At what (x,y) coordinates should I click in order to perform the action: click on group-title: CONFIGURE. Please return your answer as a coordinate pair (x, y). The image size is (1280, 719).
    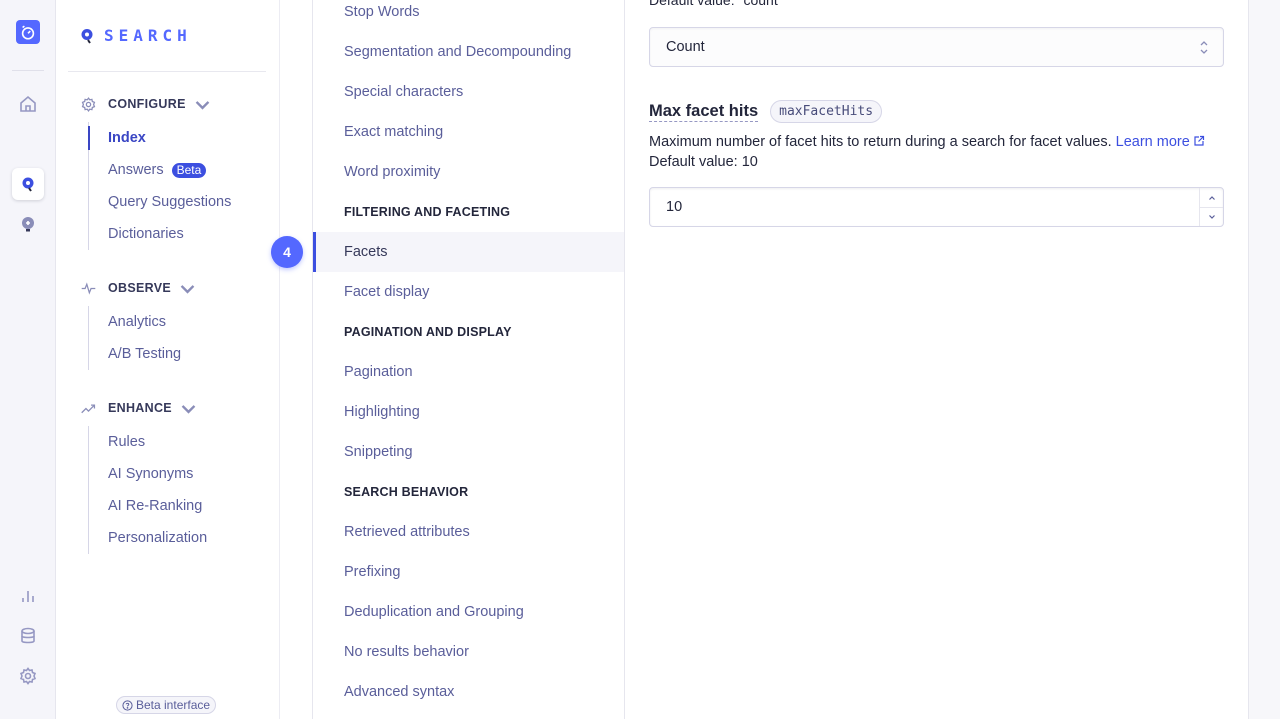
    Looking at the image, I should click on (147, 104).